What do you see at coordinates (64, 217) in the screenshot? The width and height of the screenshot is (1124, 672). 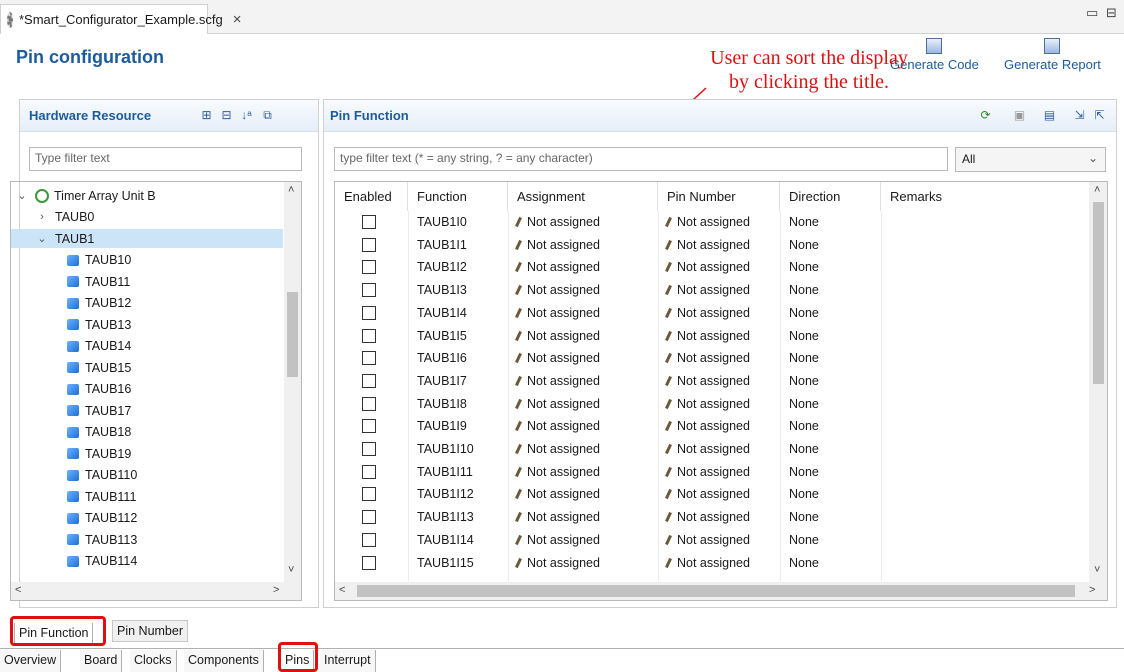 I see `tree-item: › TAUB0` at bounding box center [64, 217].